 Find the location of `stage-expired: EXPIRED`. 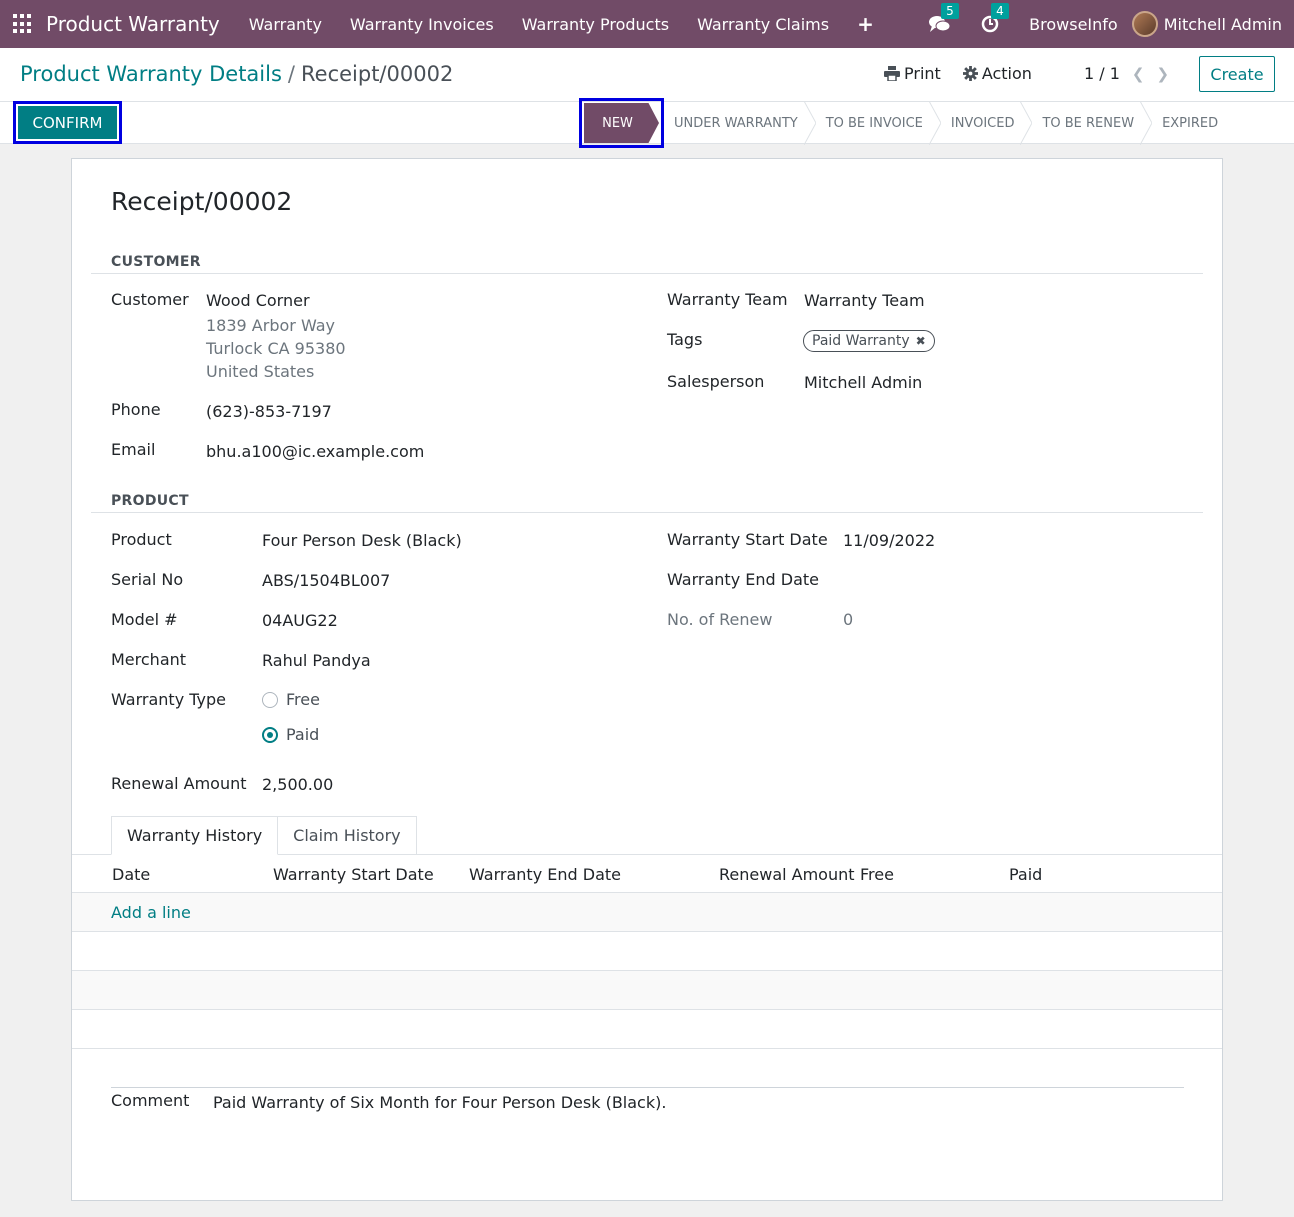

stage-expired: EXPIRED is located at coordinates (1190, 123).